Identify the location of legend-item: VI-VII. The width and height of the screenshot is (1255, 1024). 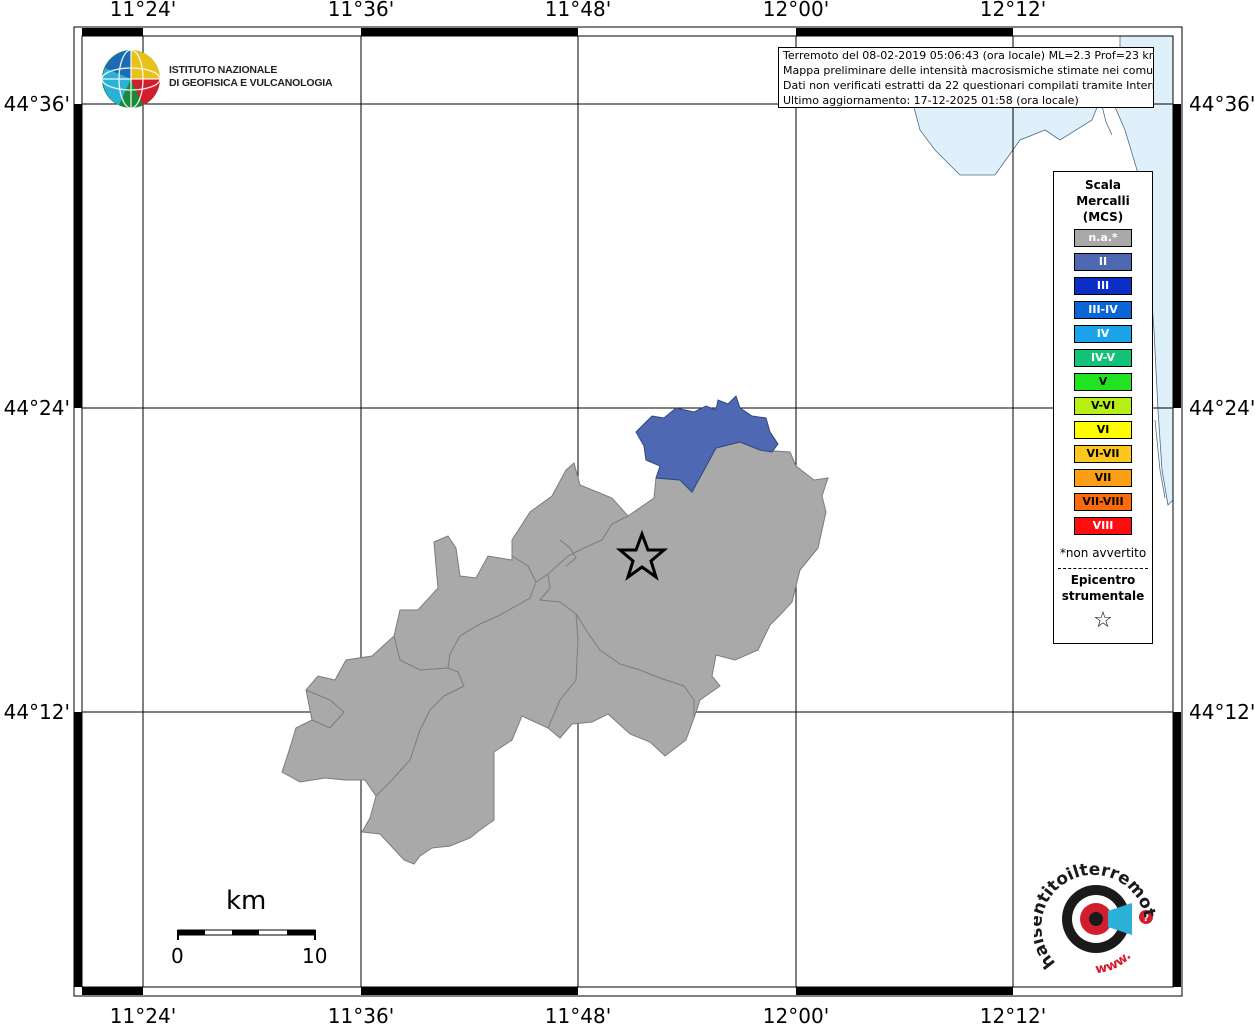
(1103, 454).